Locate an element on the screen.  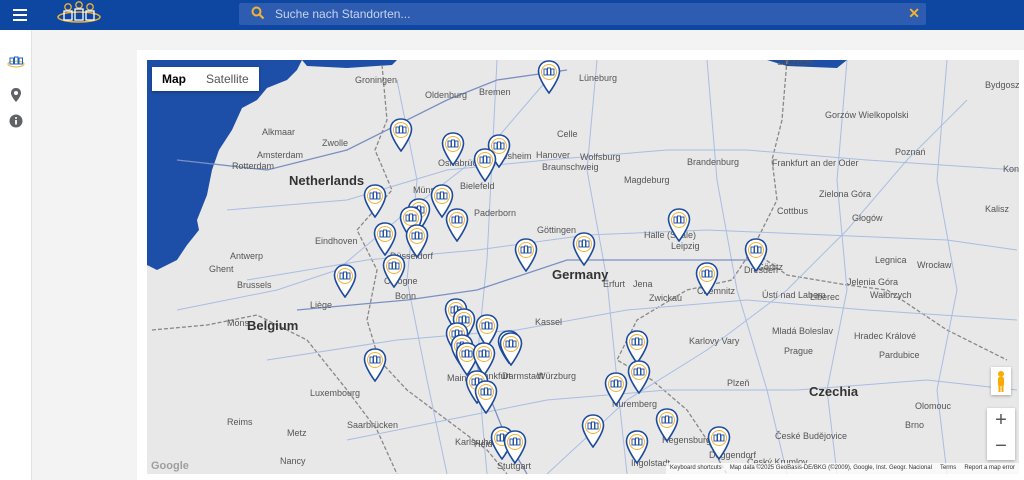
city-label: Kassel is located at coordinates (549, 322).